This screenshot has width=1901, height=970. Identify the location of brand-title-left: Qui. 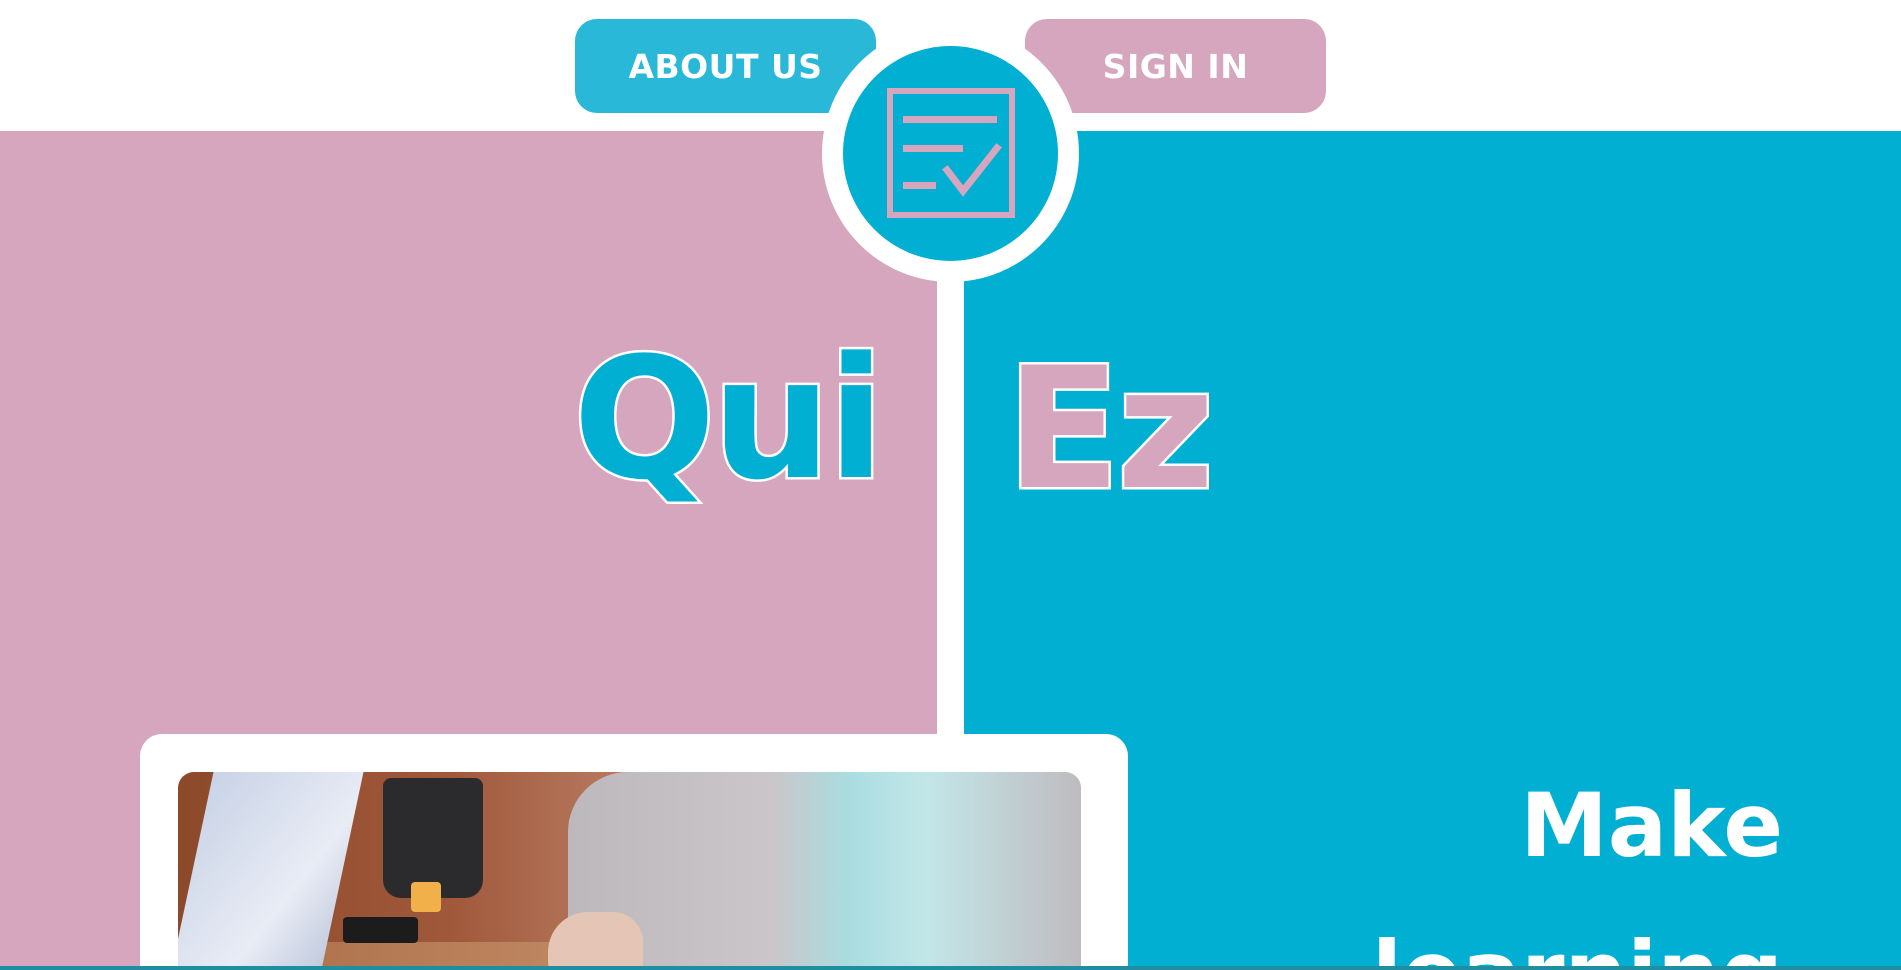
(728, 419).